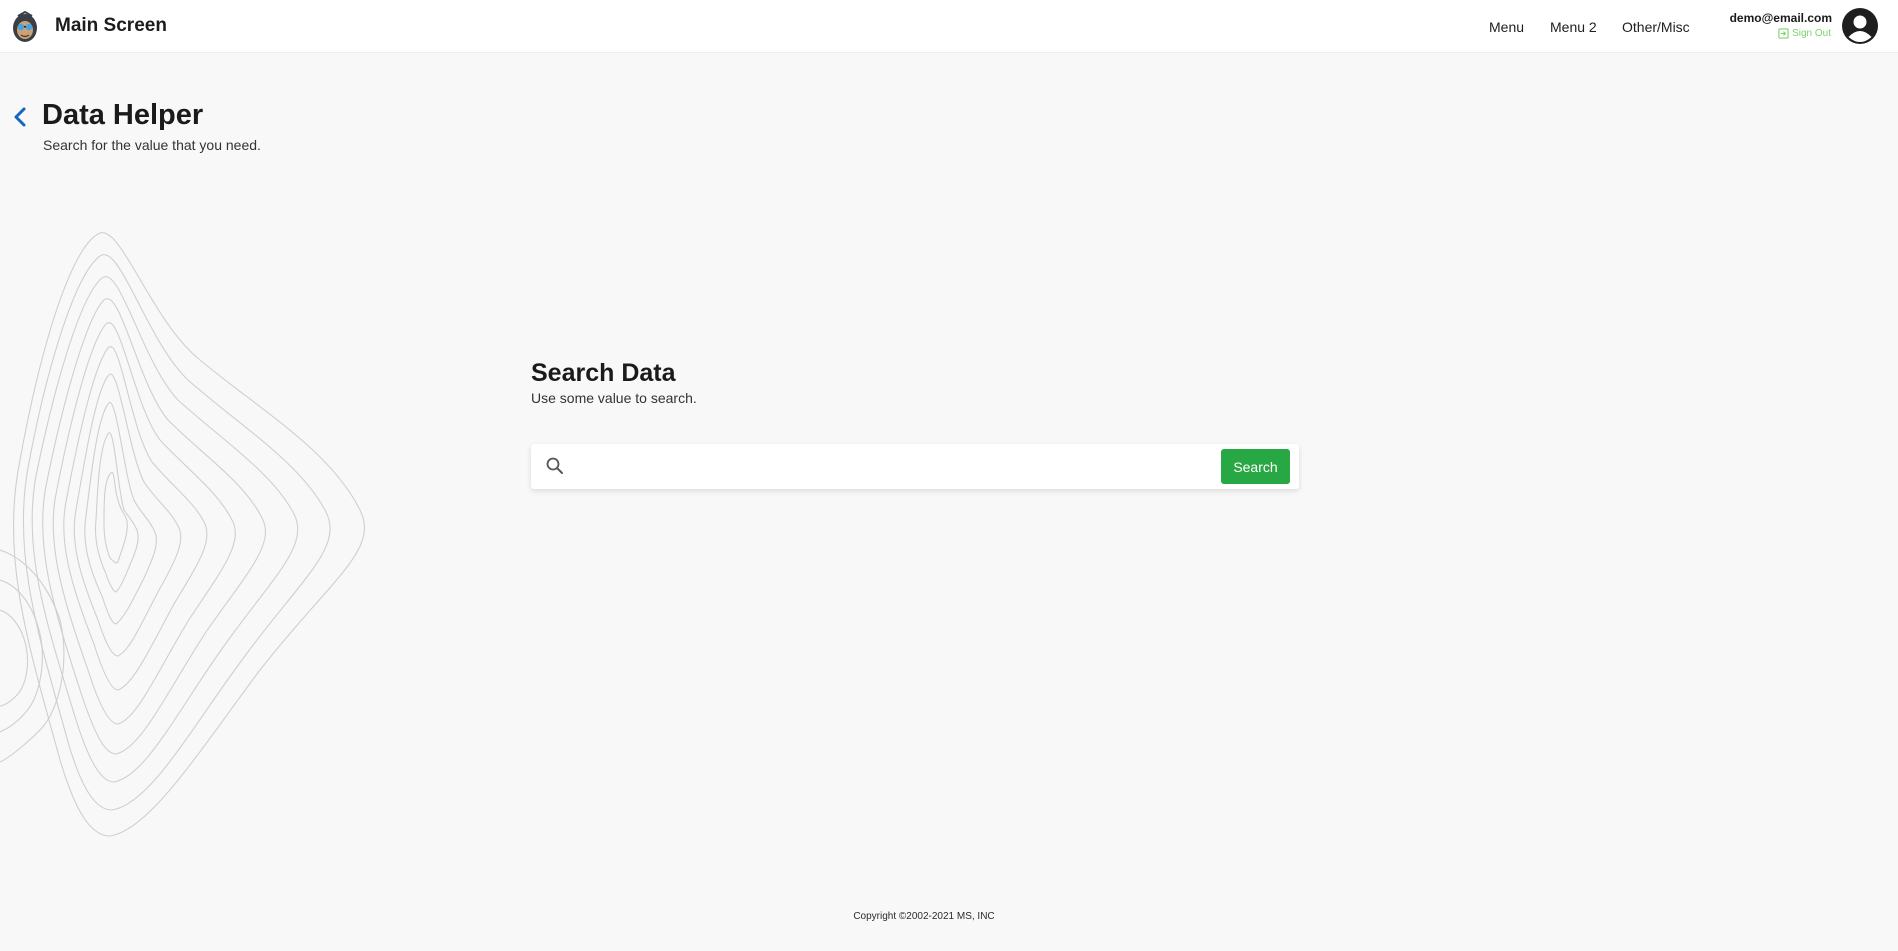  I want to click on contour-decoration, so click(182, 534).